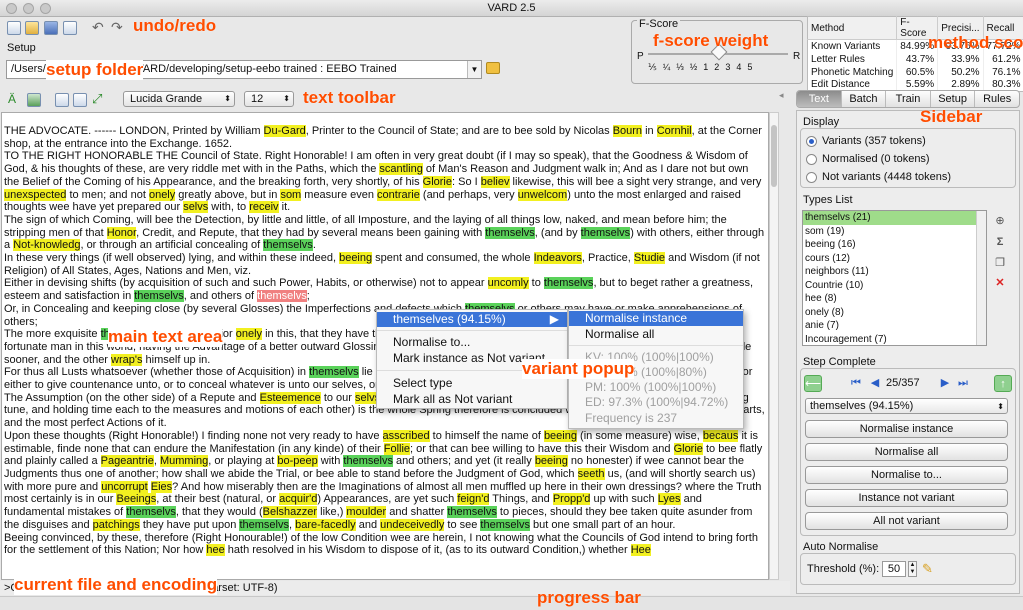 This screenshot has width=1023, height=610. What do you see at coordinates (819, 99) in the screenshot?
I see `tab-text: Text` at bounding box center [819, 99].